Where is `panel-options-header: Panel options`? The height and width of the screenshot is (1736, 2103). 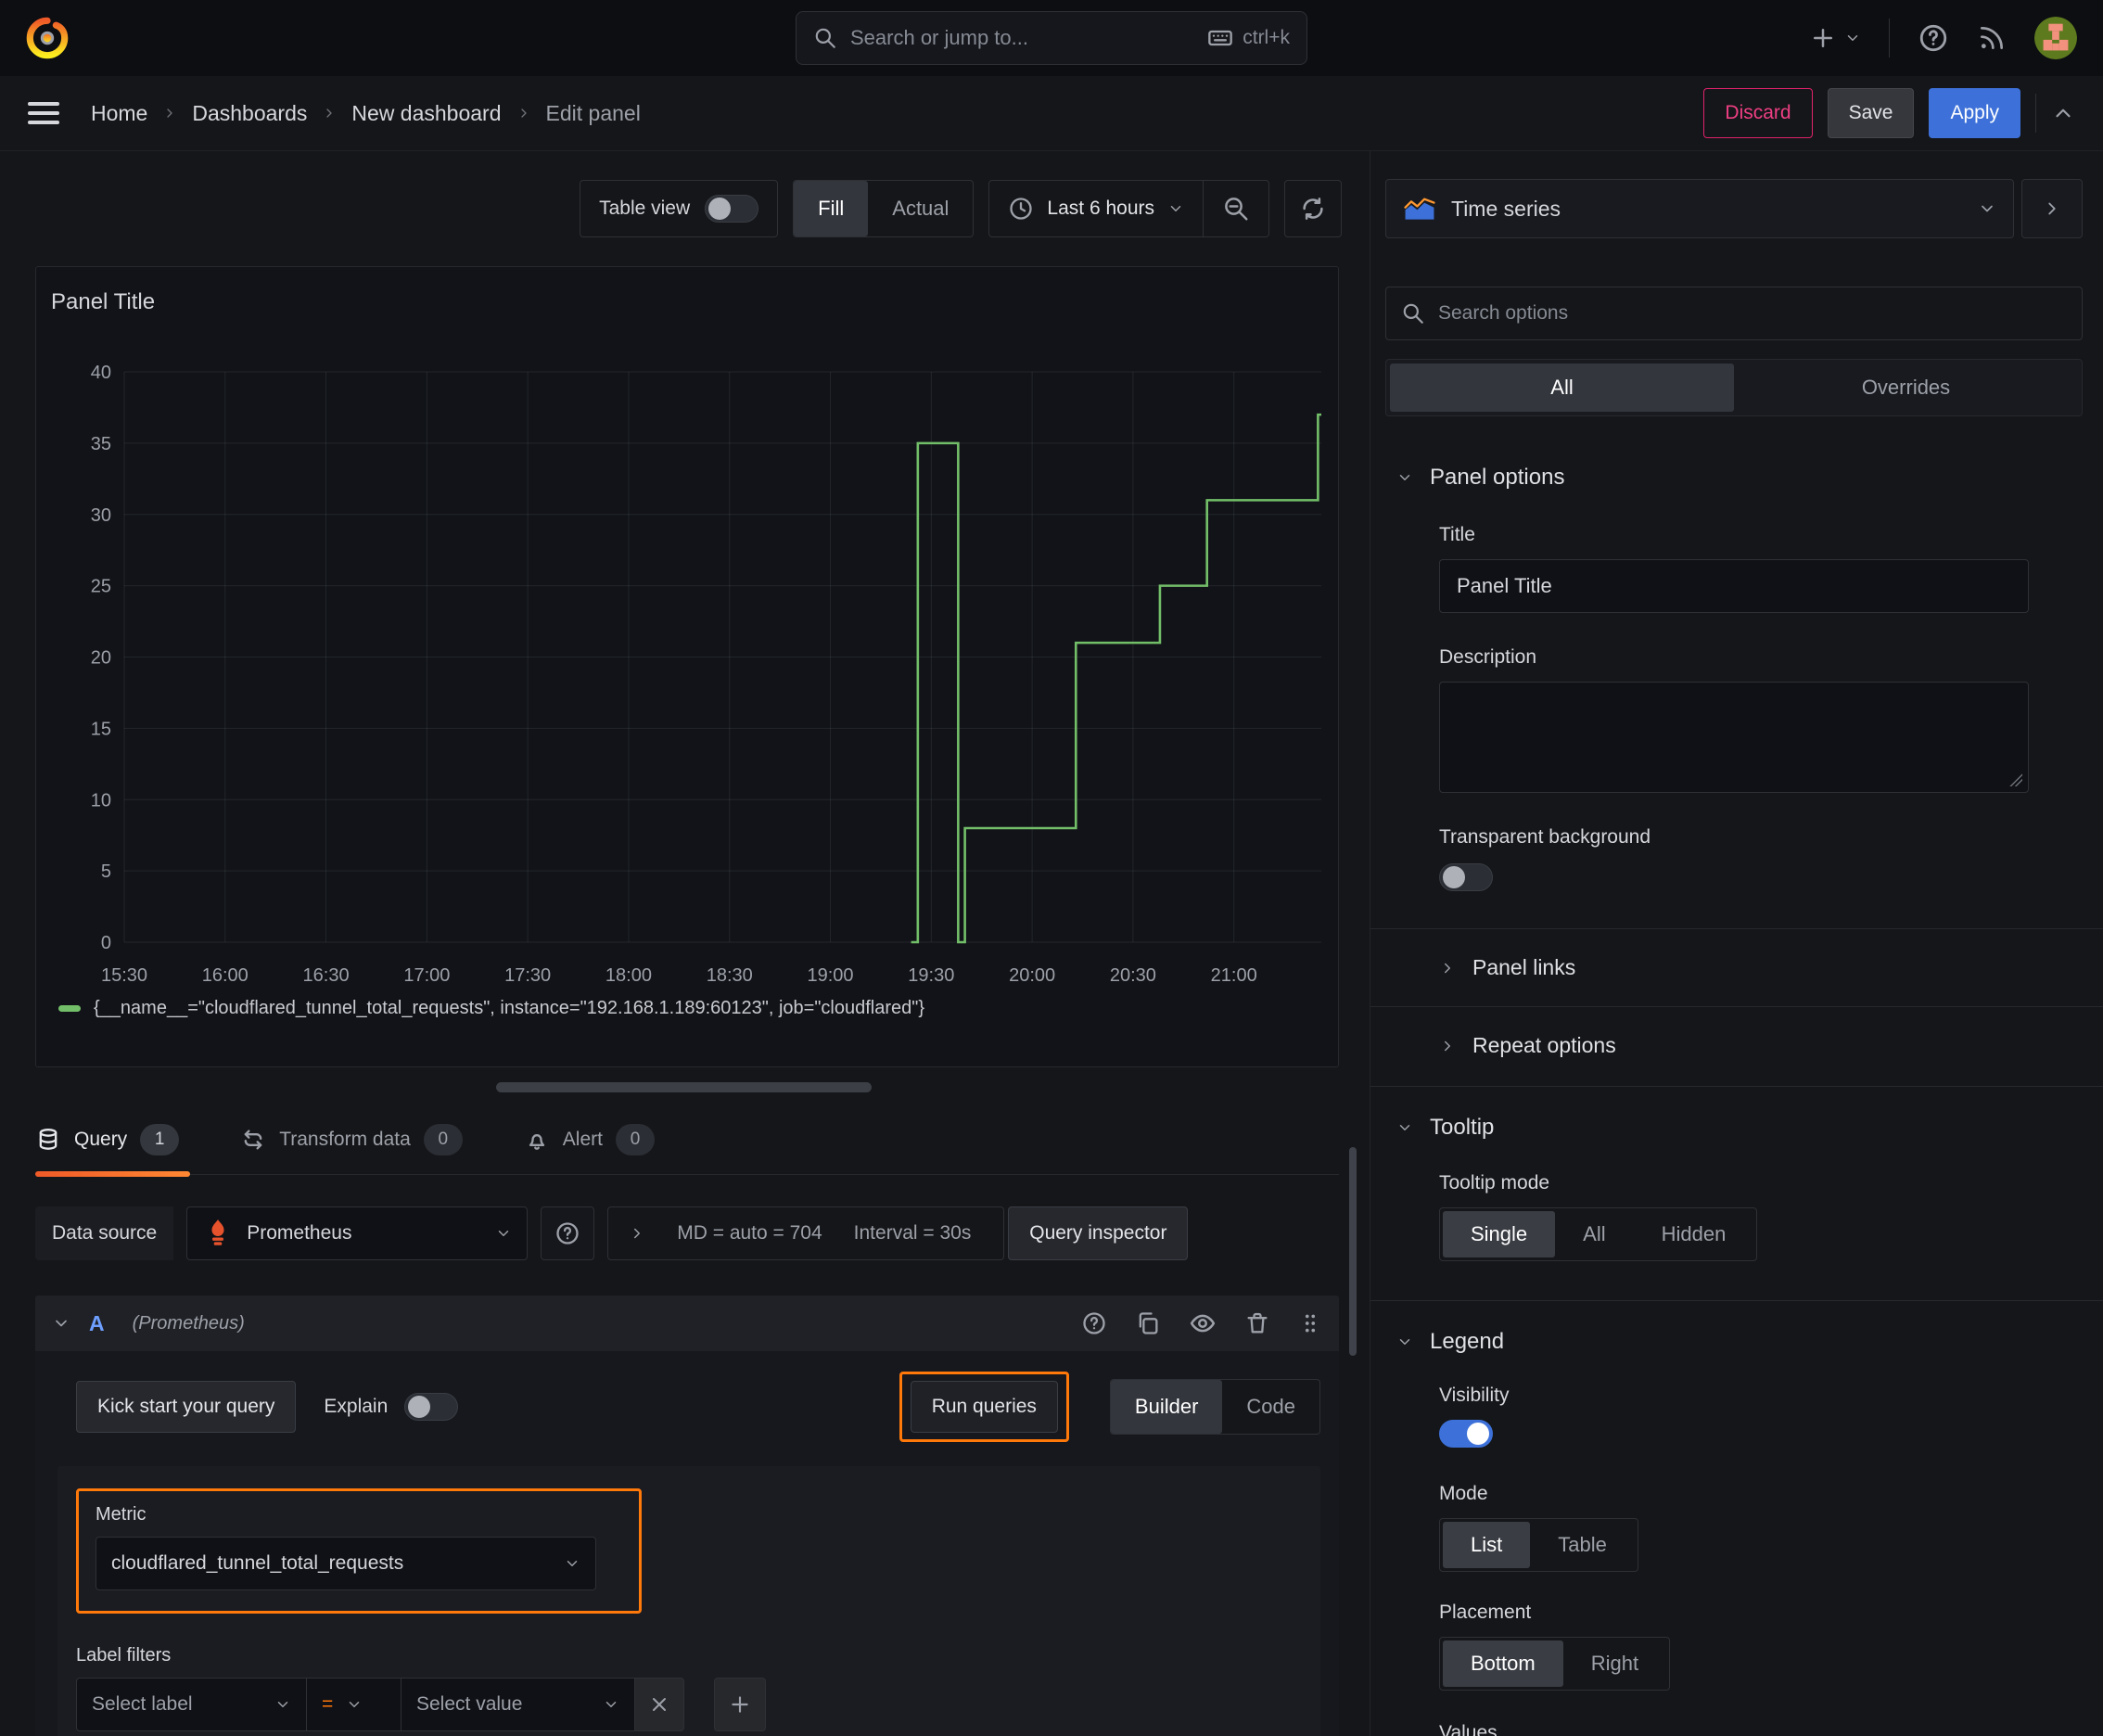 panel-options-header: Panel options is located at coordinates (1739, 478).